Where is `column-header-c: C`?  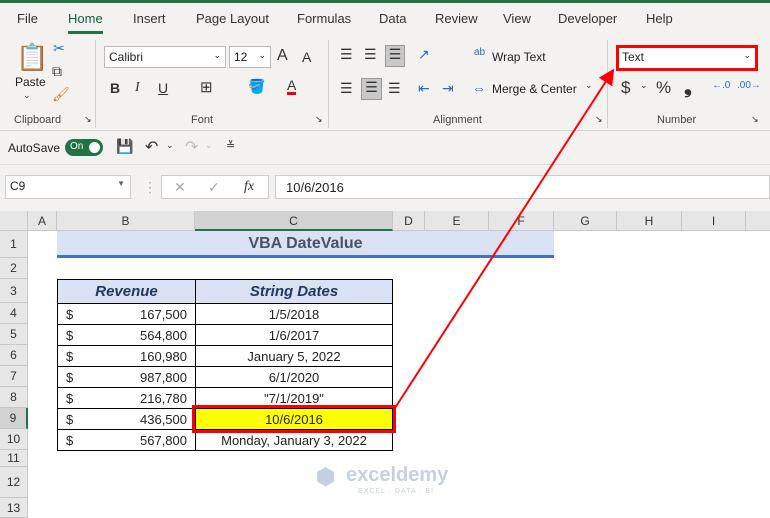 column-header-c: C is located at coordinates (294, 221).